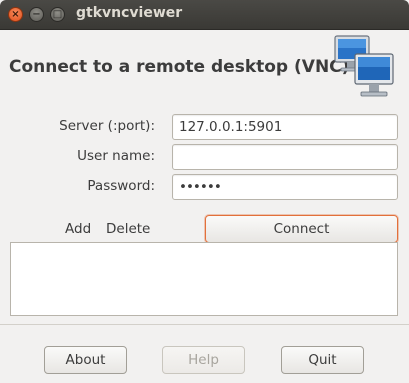 The height and width of the screenshot is (383, 409). Describe the element at coordinates (179, 67) in the screenshot. I see `dialog-heading: Connect to a remote desktop (VNC)` at that location.